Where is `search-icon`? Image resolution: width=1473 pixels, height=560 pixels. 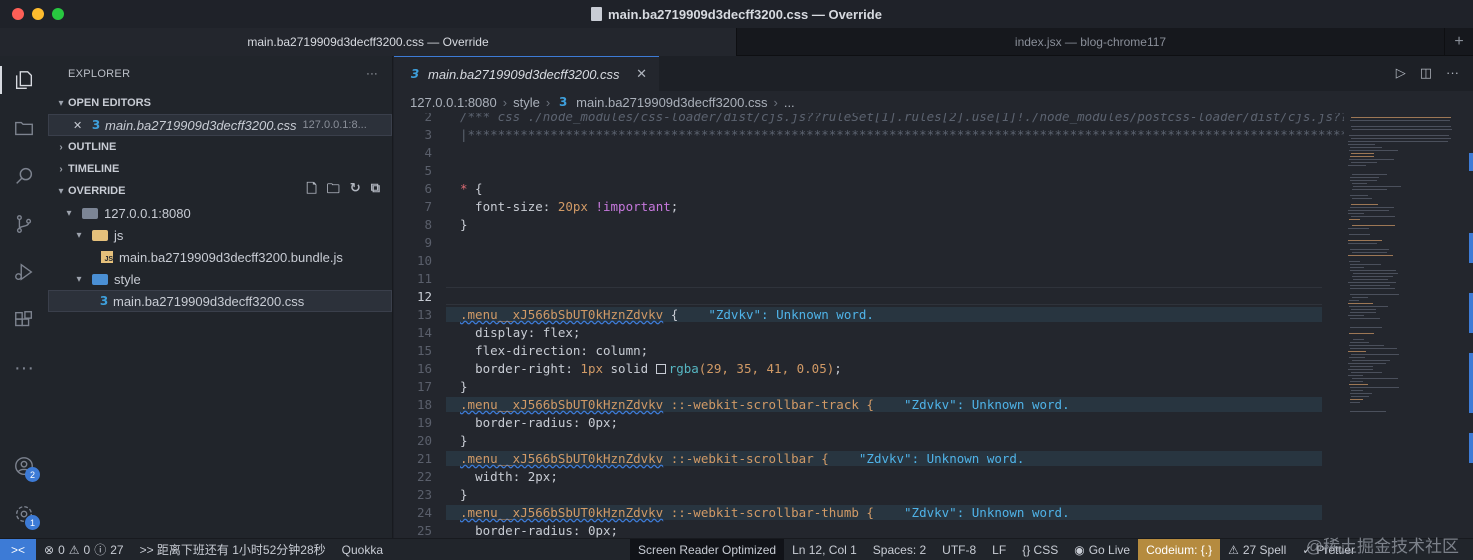 search-icon is located at coordinates (24, 176).